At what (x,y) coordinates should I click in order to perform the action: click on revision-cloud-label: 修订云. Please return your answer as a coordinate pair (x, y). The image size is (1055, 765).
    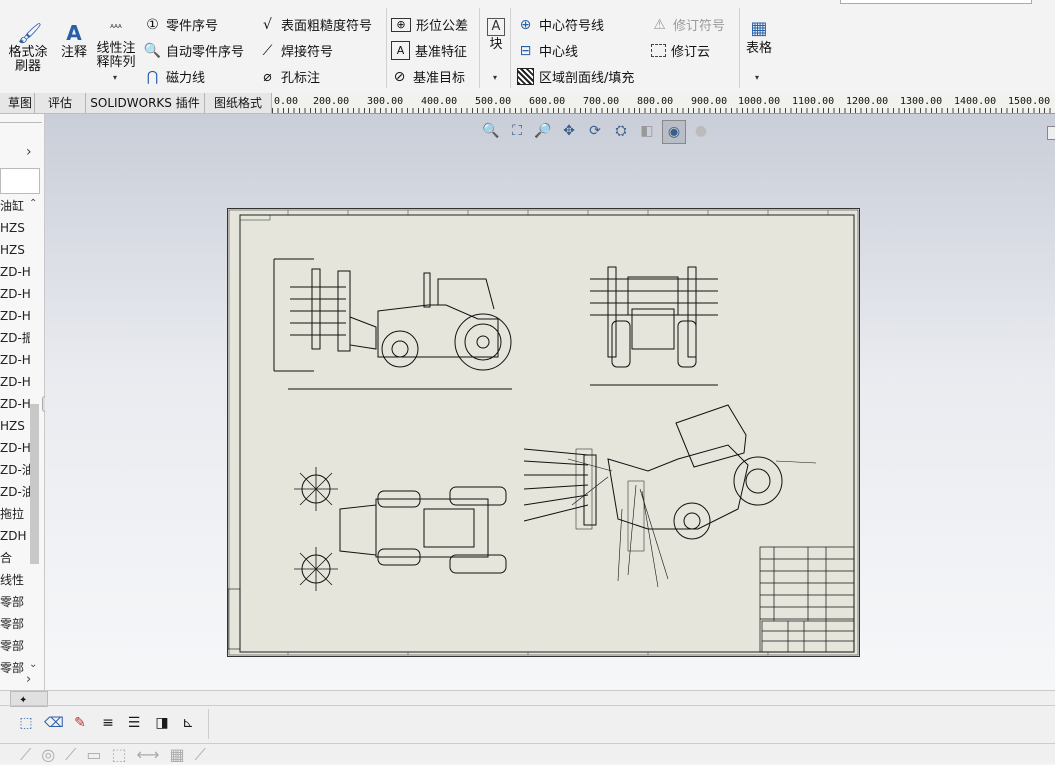
    Looking at the image, I should click on (691, 52).